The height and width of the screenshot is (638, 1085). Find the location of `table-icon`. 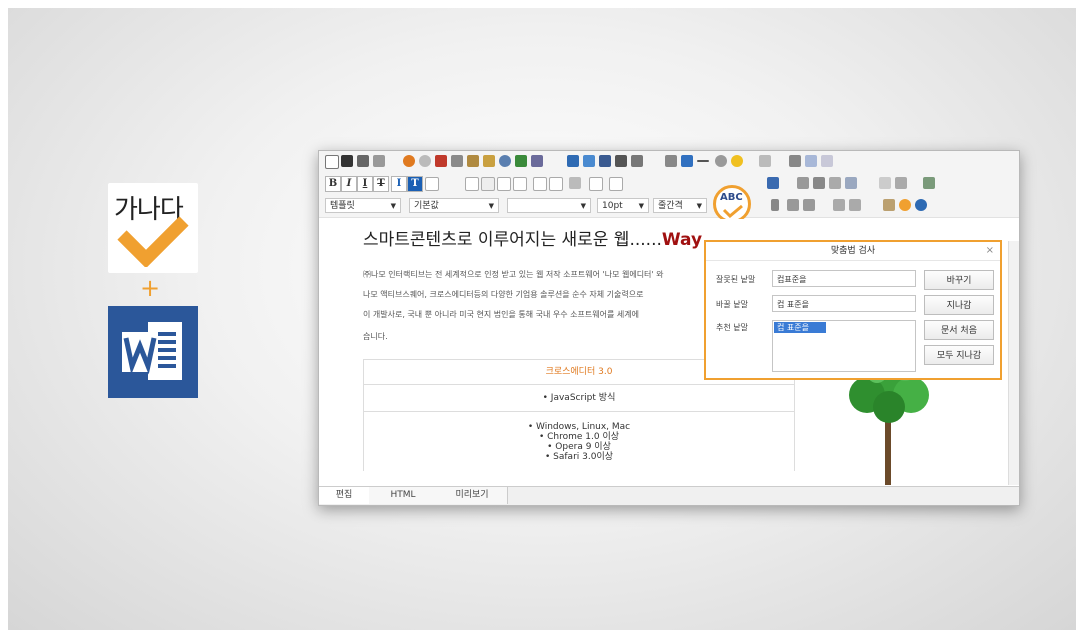

table-icon is located at coordinates (573, 161).